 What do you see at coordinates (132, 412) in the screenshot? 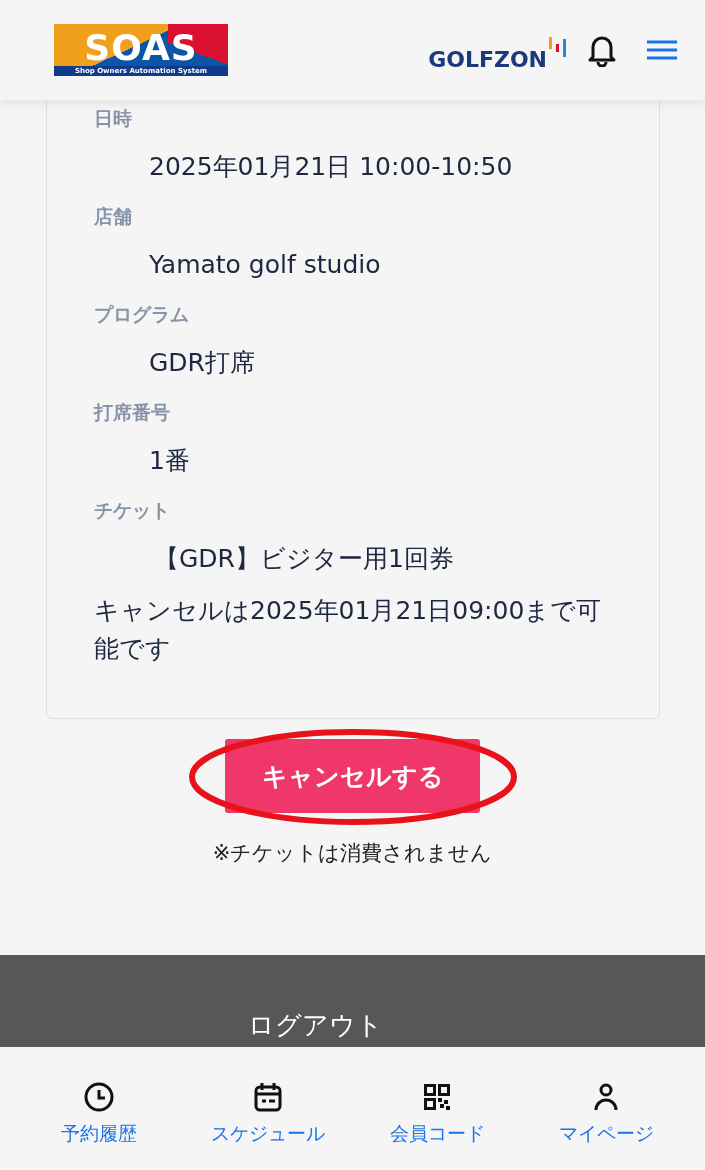
I see `field-label: 打席番号` at bounding box center [132, 412].